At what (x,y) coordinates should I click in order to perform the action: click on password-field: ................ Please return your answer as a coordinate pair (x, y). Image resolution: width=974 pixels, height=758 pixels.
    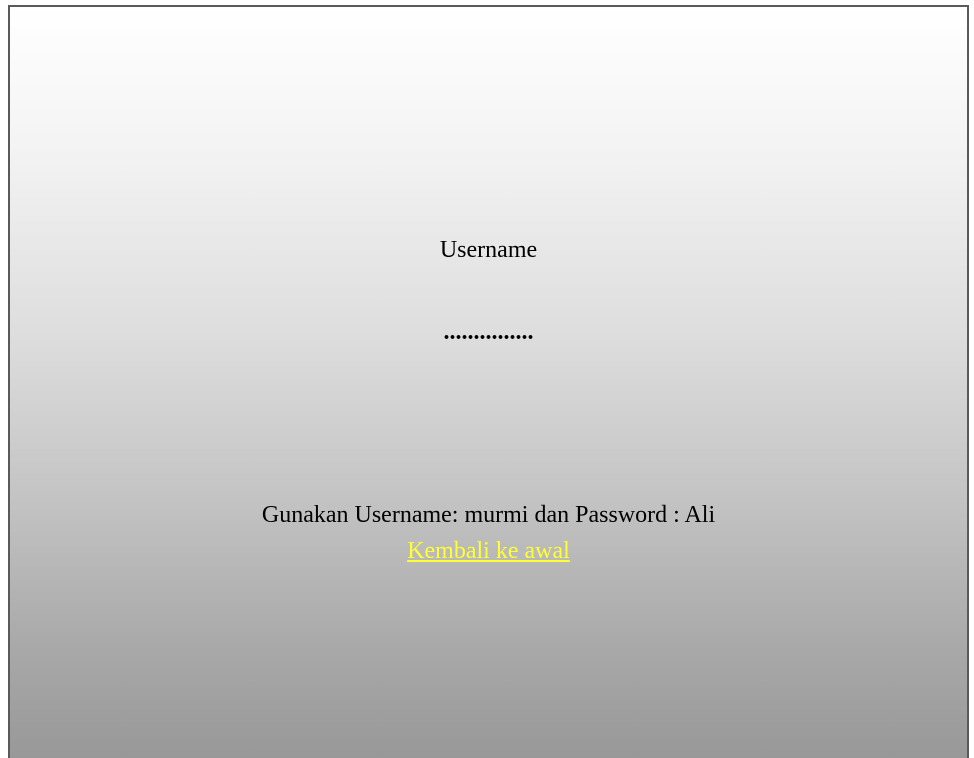
    Looking at the image, I should click on (488, 332).